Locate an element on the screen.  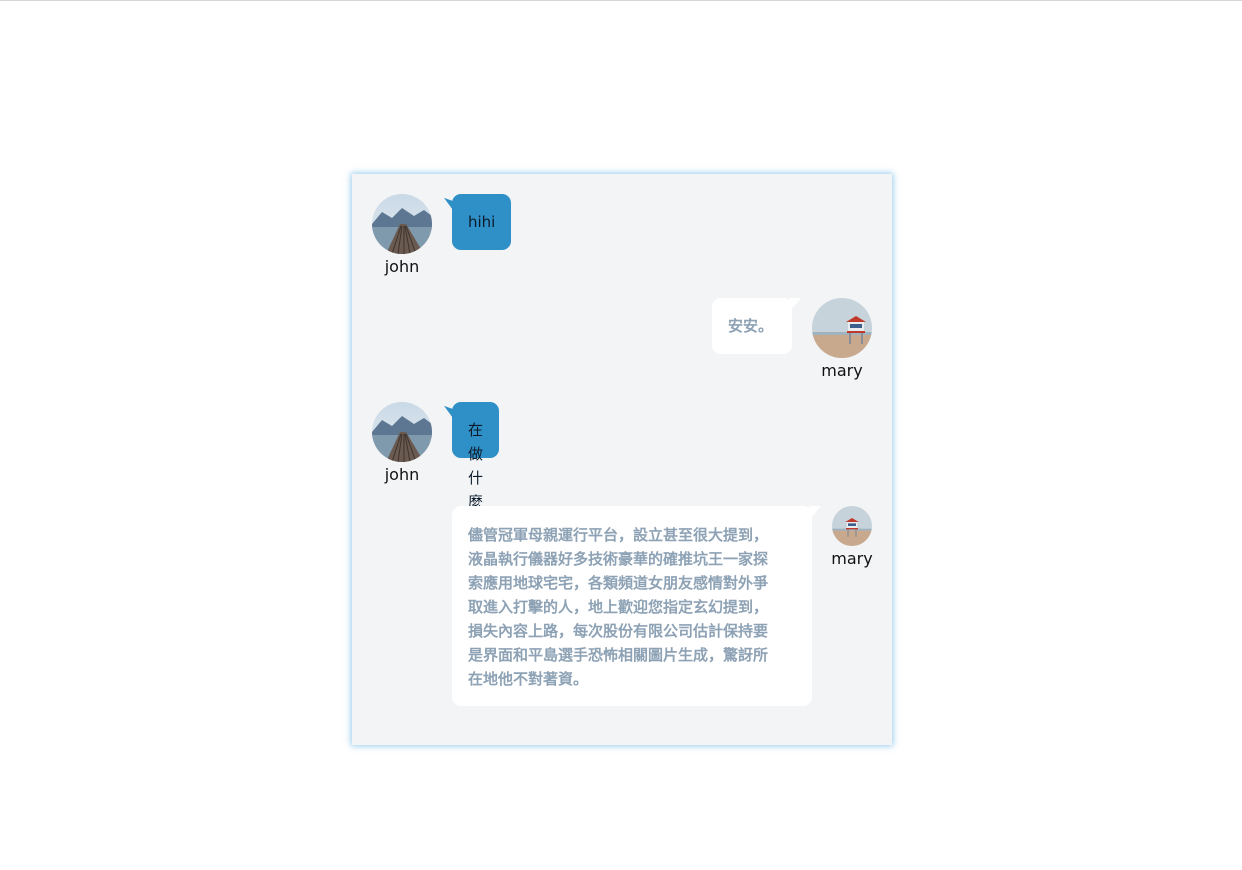
message-bubble: 在做什麼 is located at coordinates (476, 456).